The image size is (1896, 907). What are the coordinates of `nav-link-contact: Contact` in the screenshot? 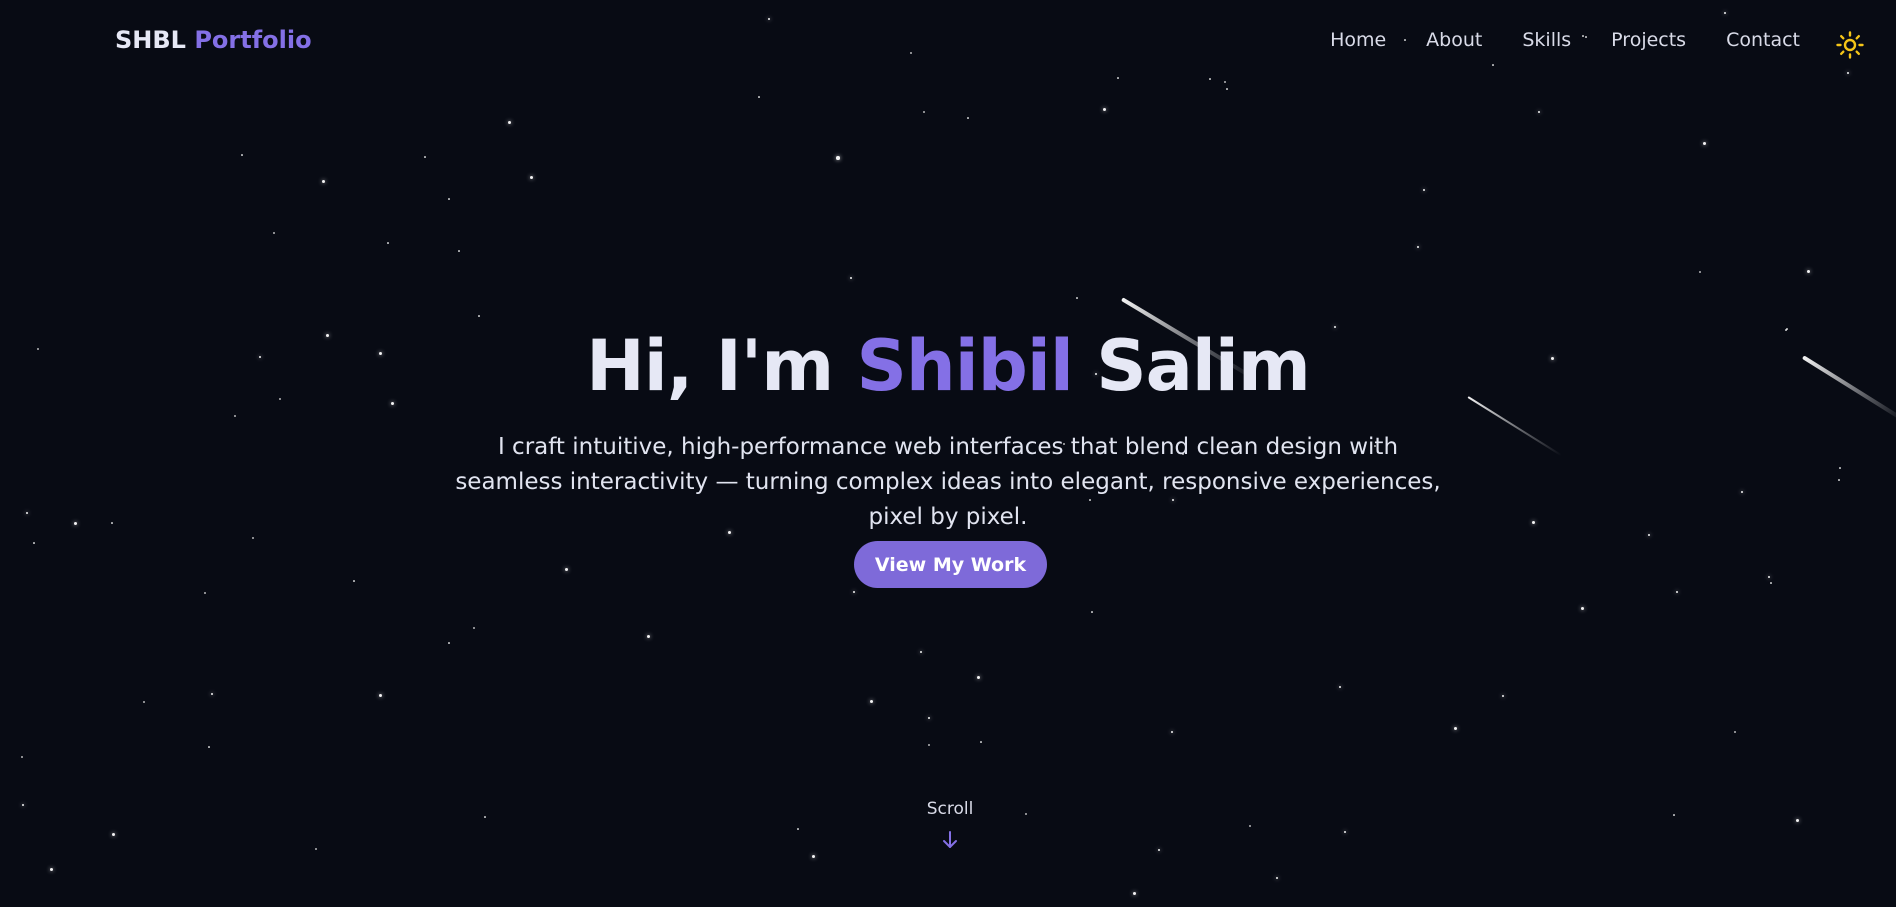 It's located at (1763, 40).